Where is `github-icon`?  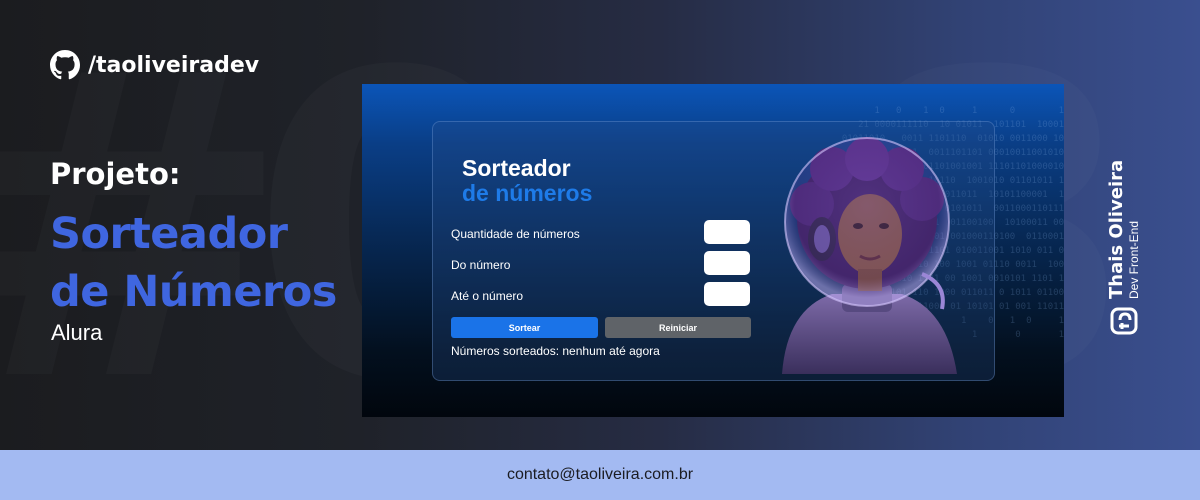
github-icon is located at coordinates (65, 65).